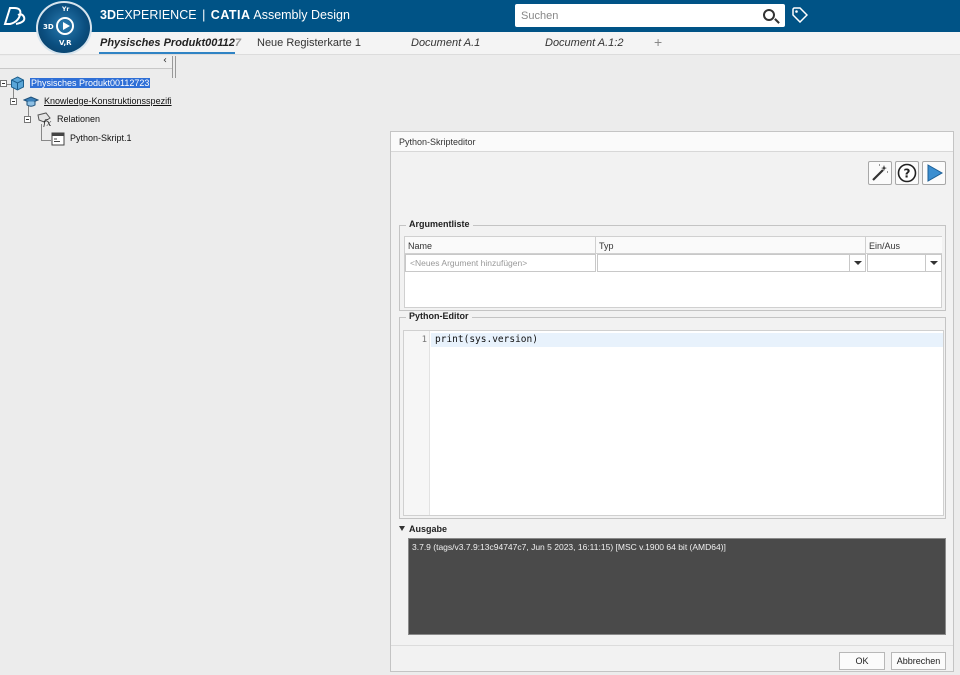  Describe the element at coordinates (658, 42) in the screenshot. I see `add-tab-button: +` at that location.